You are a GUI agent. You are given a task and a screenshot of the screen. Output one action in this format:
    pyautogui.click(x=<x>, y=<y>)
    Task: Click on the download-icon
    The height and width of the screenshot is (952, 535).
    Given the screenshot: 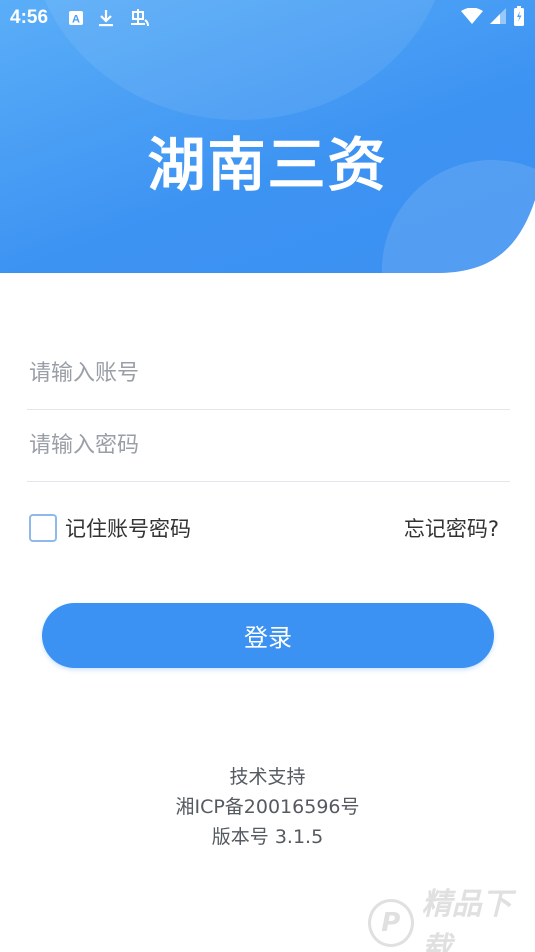 What is the action you would take?
    pyautogui.click(x=106, y=18)
    